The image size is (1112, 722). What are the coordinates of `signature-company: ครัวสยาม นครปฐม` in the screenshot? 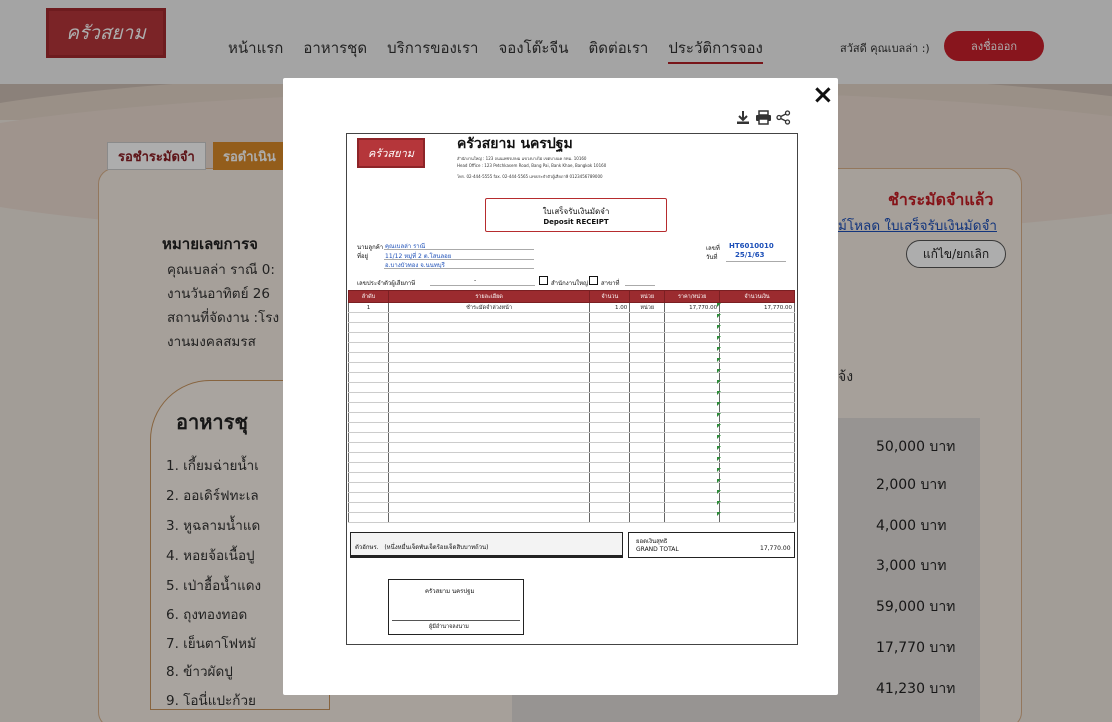 It's located at (450, 591).